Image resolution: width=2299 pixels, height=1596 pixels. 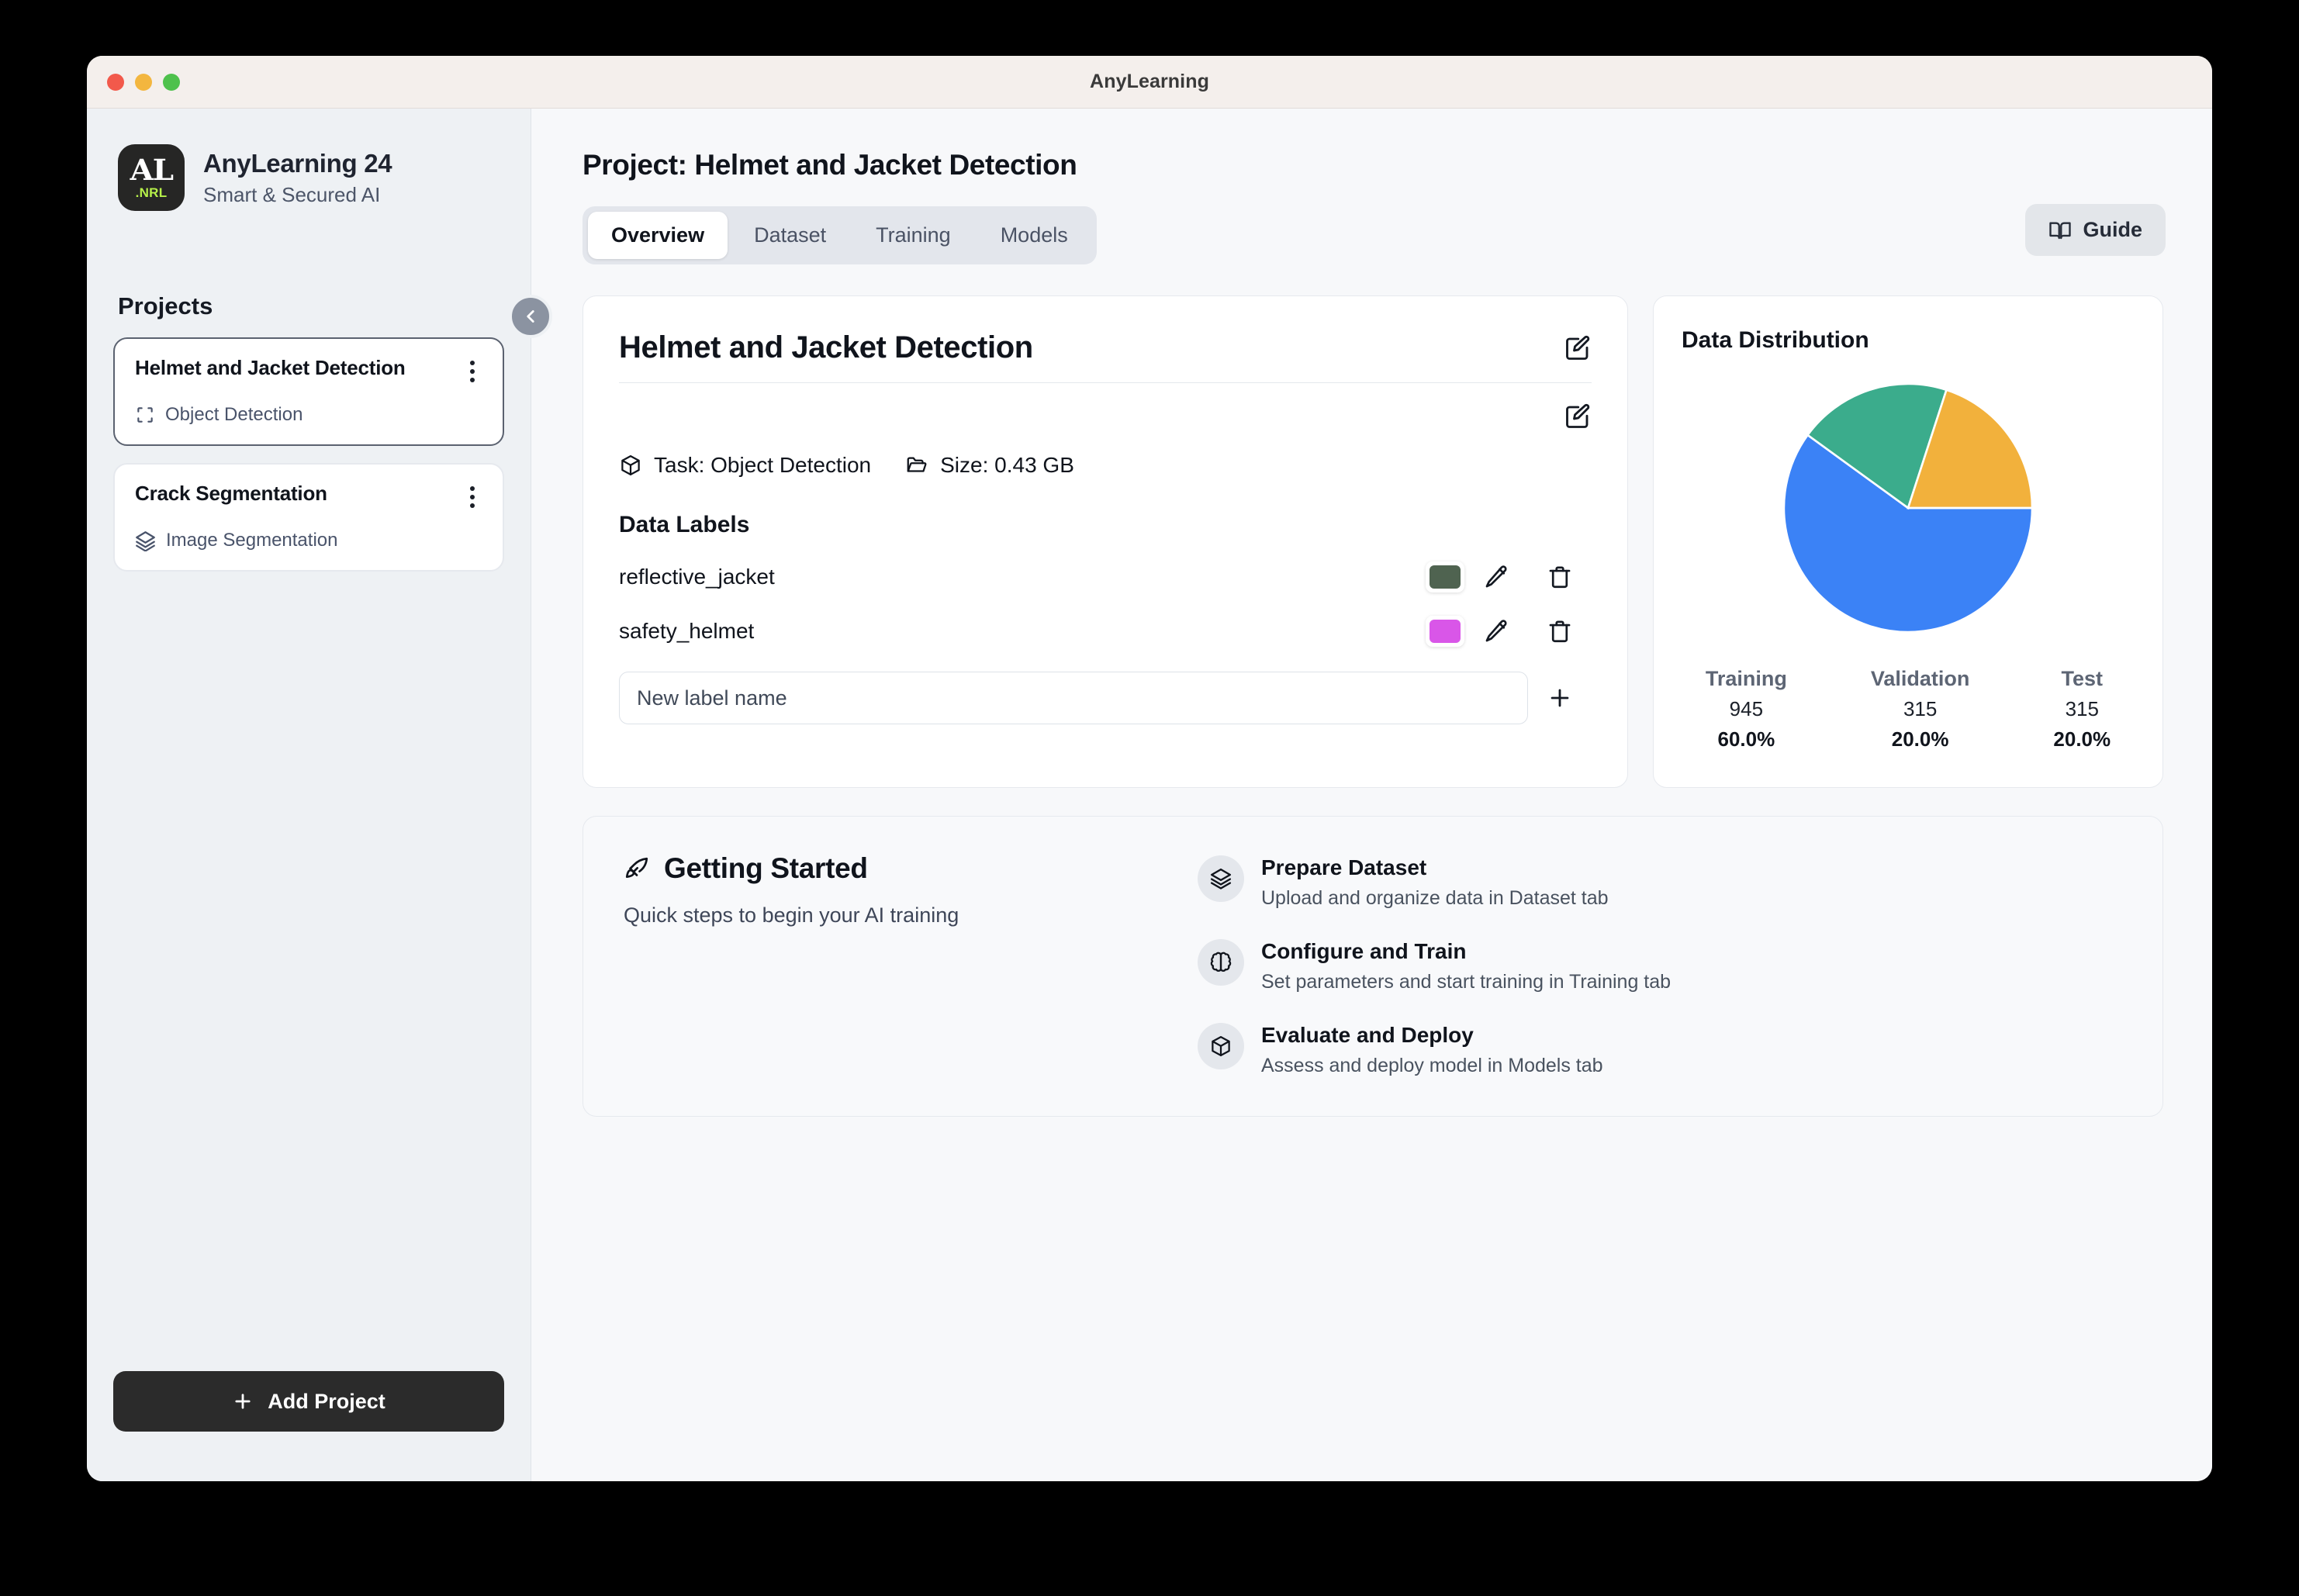 What do you see at coordinates (151, 170) in the screenshot?
I see `logo-text: AL` at bounding box center [151, 170].